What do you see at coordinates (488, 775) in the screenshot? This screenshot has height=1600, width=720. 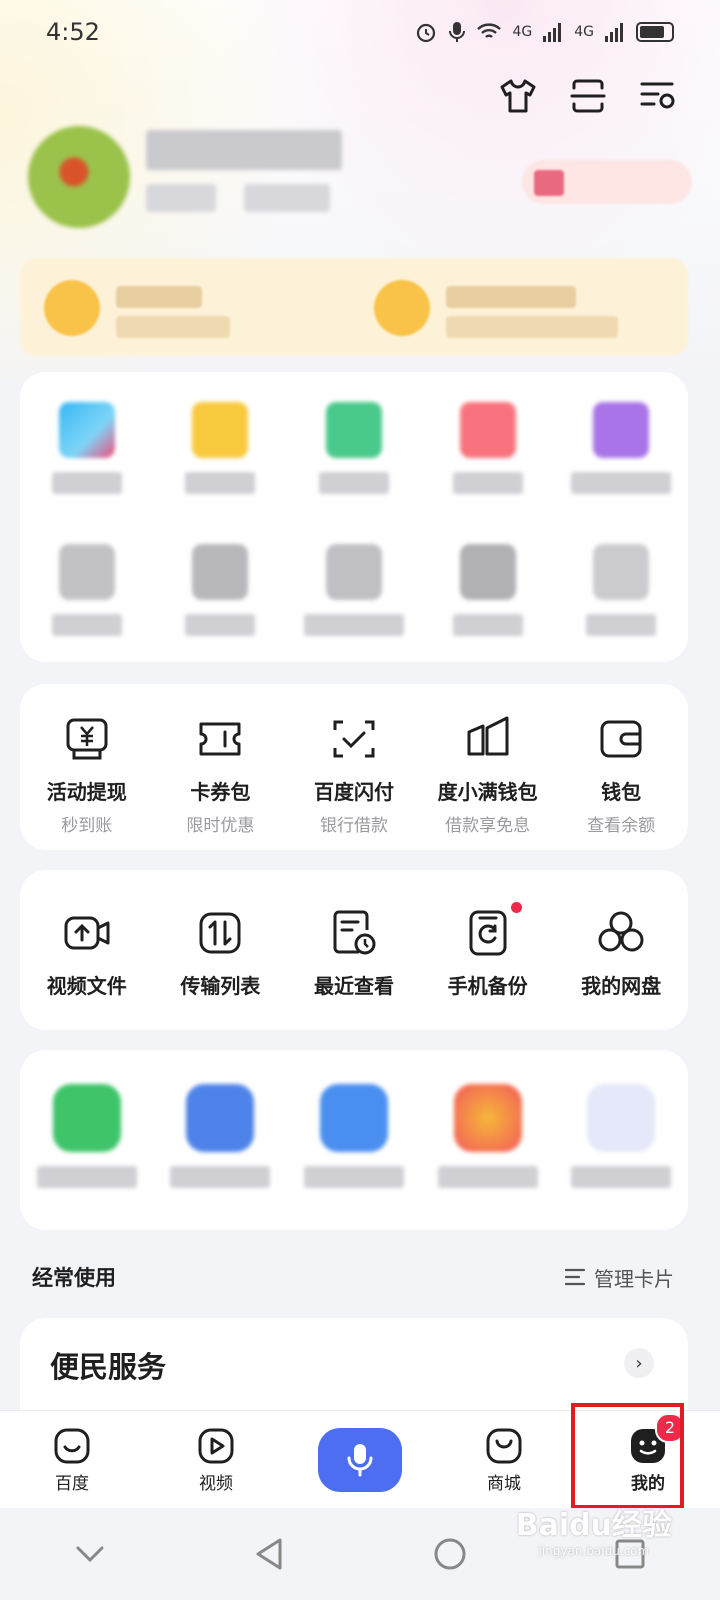 I see `tool-duxiaoman-wallet: 度小满钱包 借款享免息` at bounding box center [488, 775].